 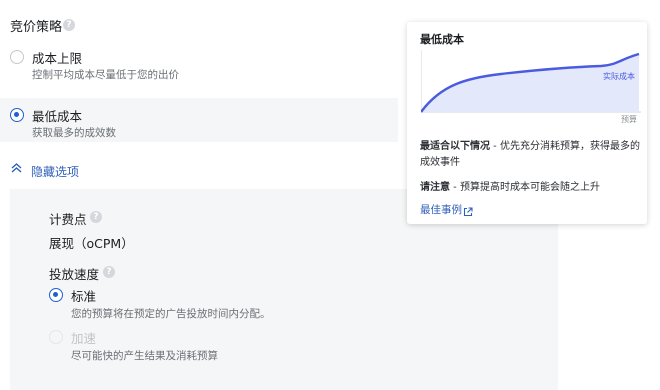 I want to click on best-practice-link: 最佳事例, so click(x=441, y=209).